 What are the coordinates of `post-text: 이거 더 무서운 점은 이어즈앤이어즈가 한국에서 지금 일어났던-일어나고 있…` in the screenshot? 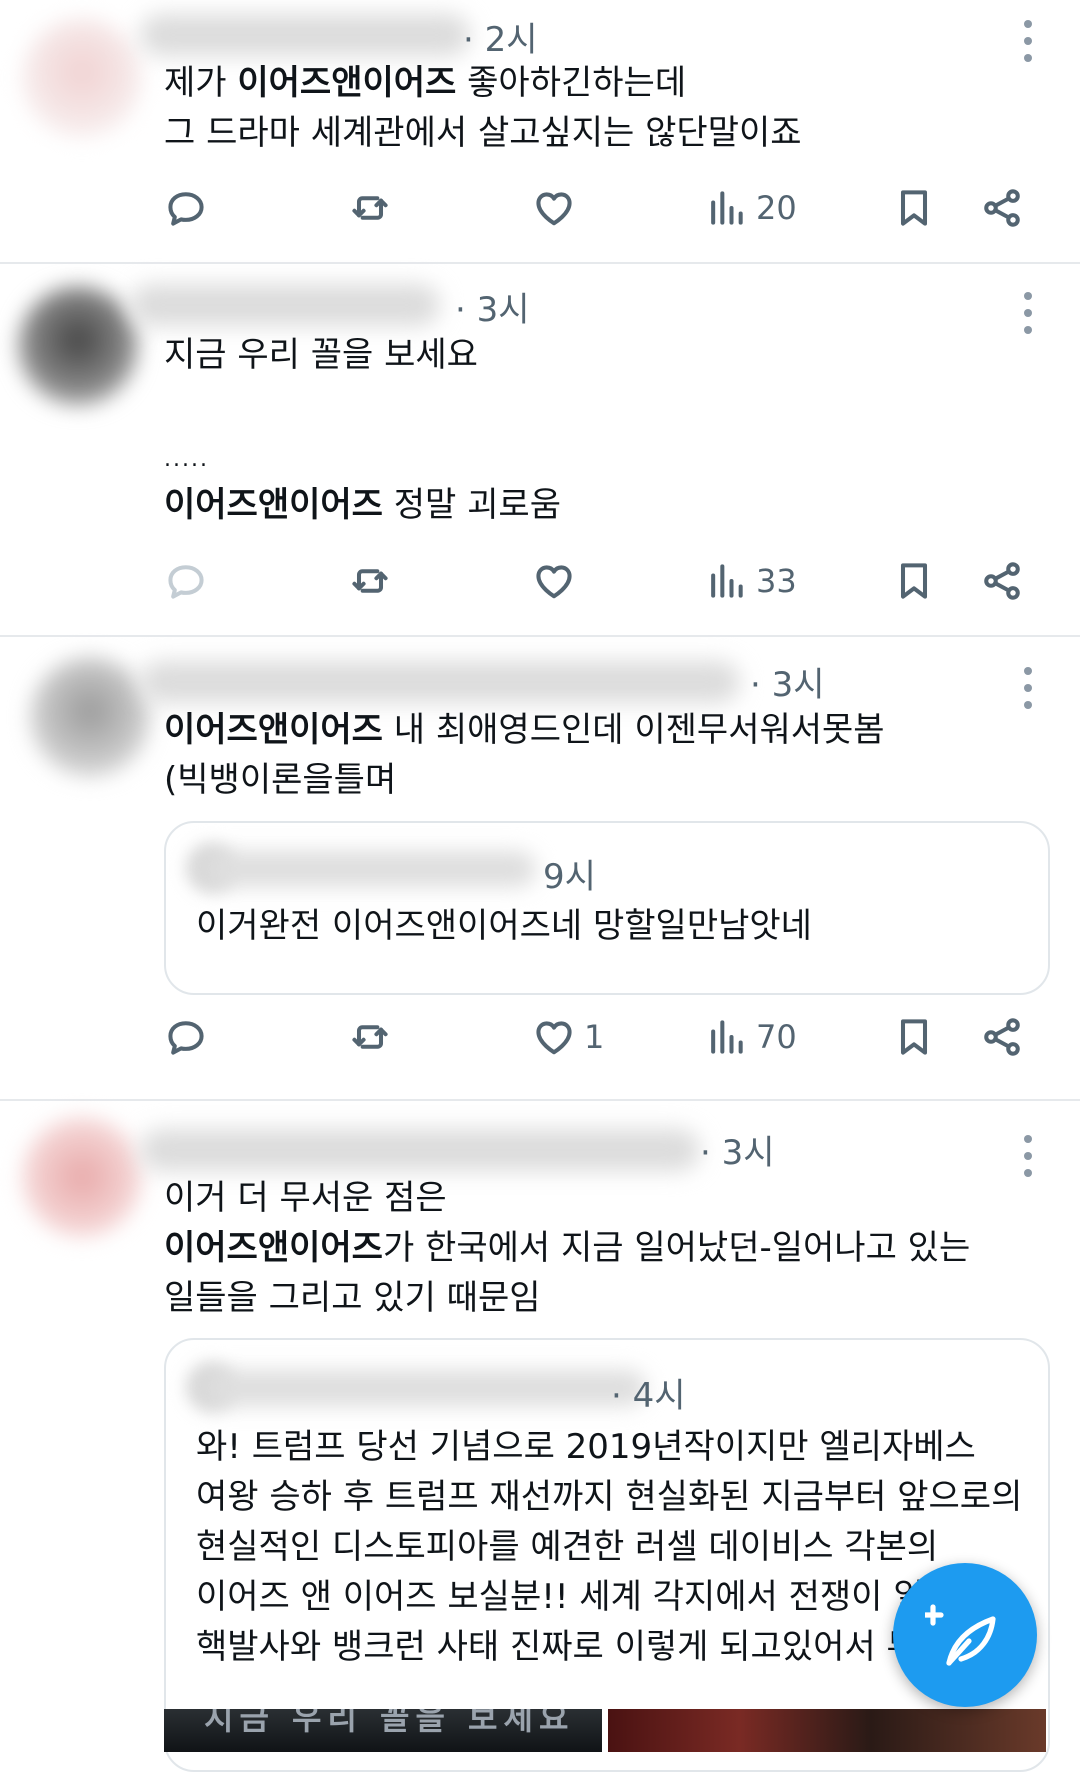 It's located at (567, 1248).